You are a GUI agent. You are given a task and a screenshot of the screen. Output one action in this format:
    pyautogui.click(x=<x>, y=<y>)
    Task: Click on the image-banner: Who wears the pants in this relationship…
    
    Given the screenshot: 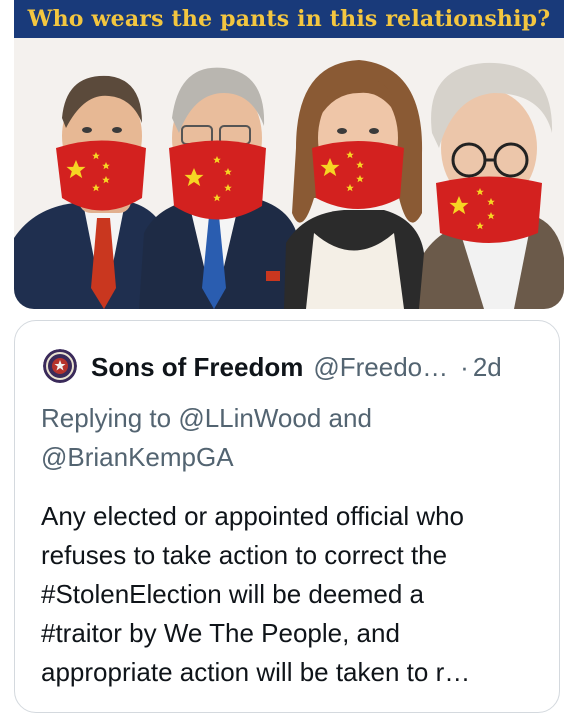 What is the action you would take?
    pyautogui.click(x=289, y=19)
    